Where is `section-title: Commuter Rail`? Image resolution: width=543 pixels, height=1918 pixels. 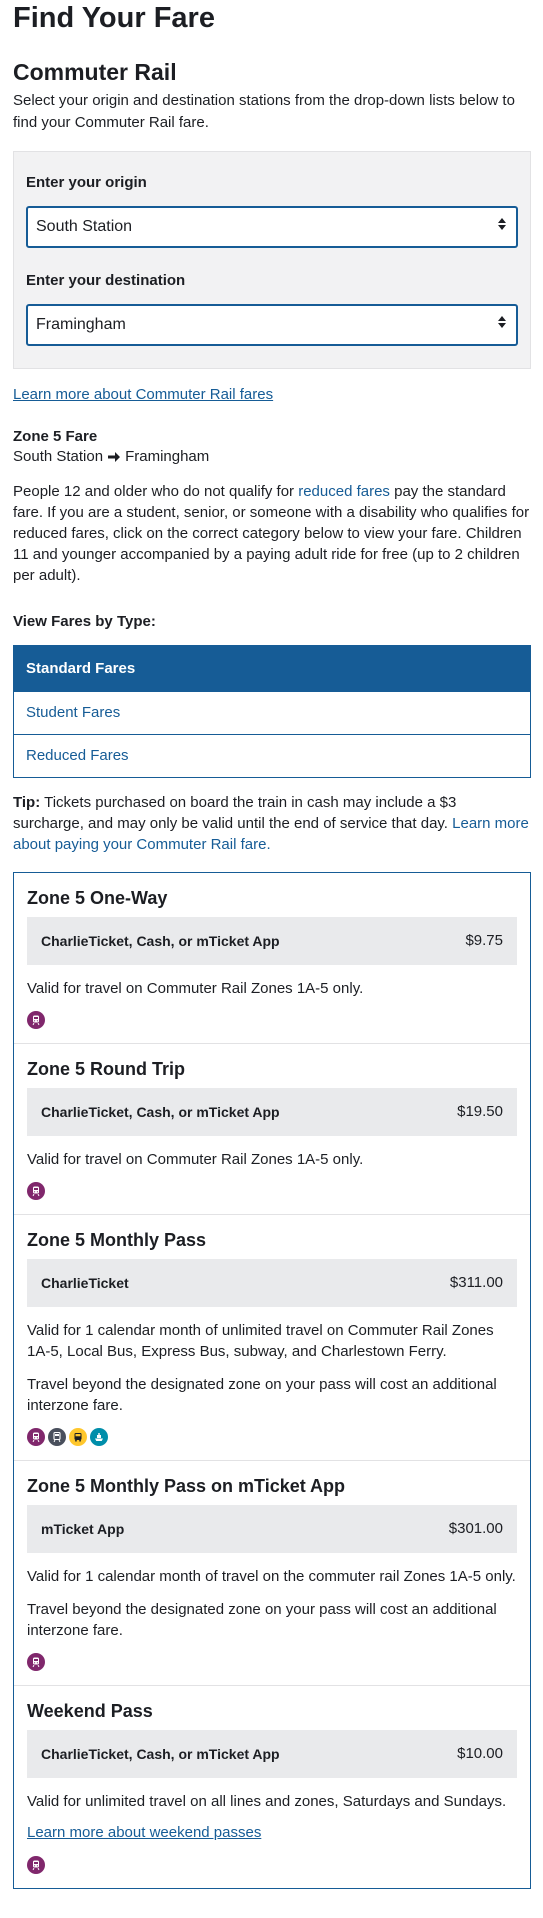
section-title: Commuter Rail is located at coordinates (95, 72).